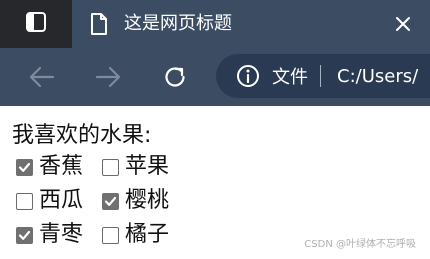 The width and height of the screenshot is (430, 259). I want to click on forward-arrow-icon, so click(108, 77).